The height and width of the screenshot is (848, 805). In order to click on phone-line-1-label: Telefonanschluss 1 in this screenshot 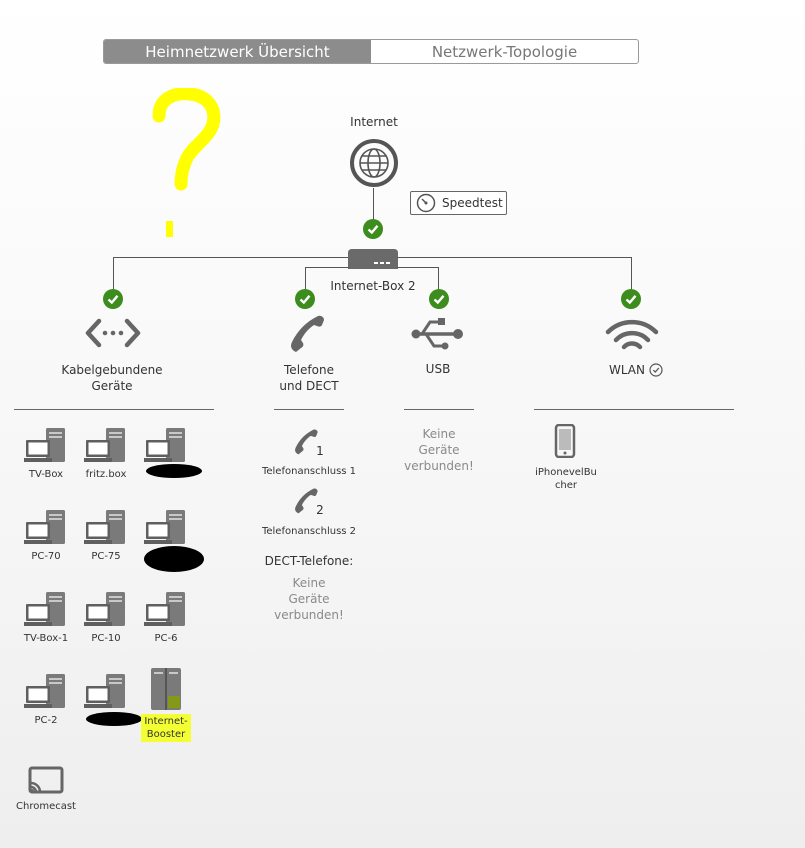, I will do `click(309, 471)`.